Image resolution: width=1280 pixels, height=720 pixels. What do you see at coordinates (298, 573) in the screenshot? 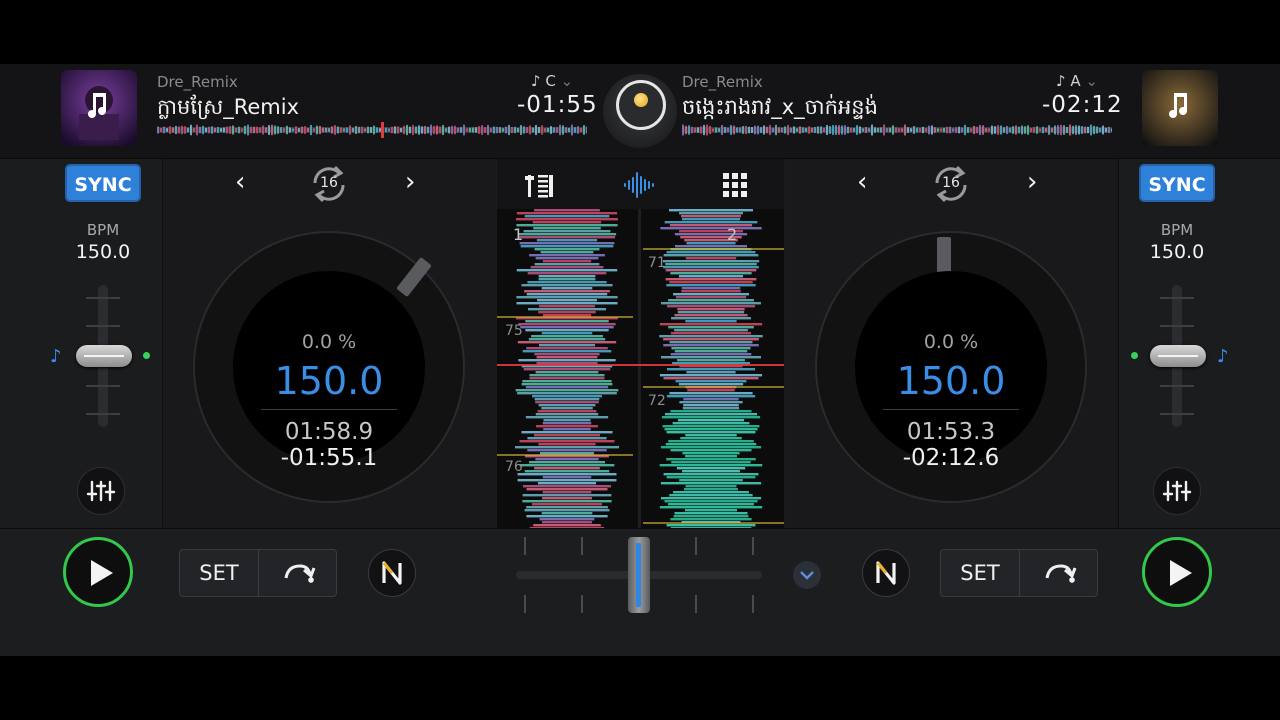
I see `cue-jump-button-left` at bounding box center [298, 573].